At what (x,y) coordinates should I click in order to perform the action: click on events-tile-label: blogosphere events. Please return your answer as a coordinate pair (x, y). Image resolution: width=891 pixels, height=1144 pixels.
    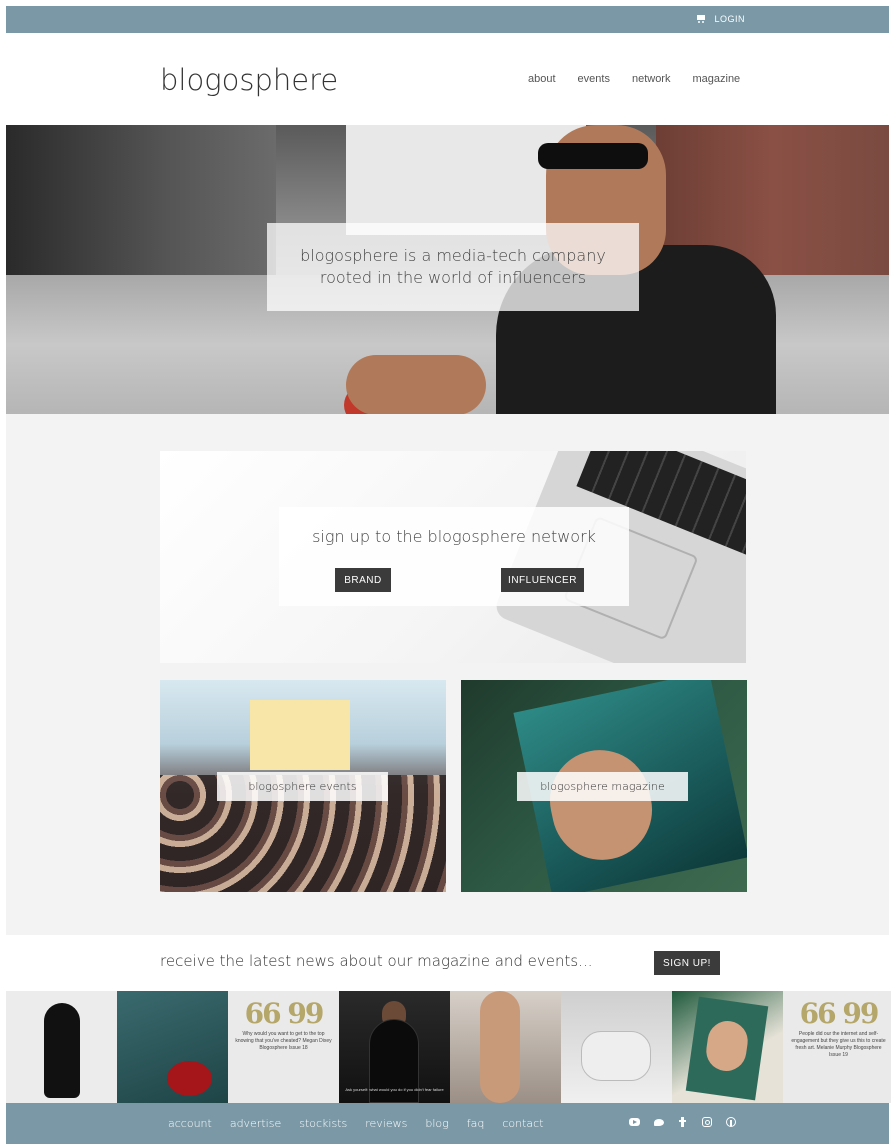
    Looking at the image, I should click on (302, 786).